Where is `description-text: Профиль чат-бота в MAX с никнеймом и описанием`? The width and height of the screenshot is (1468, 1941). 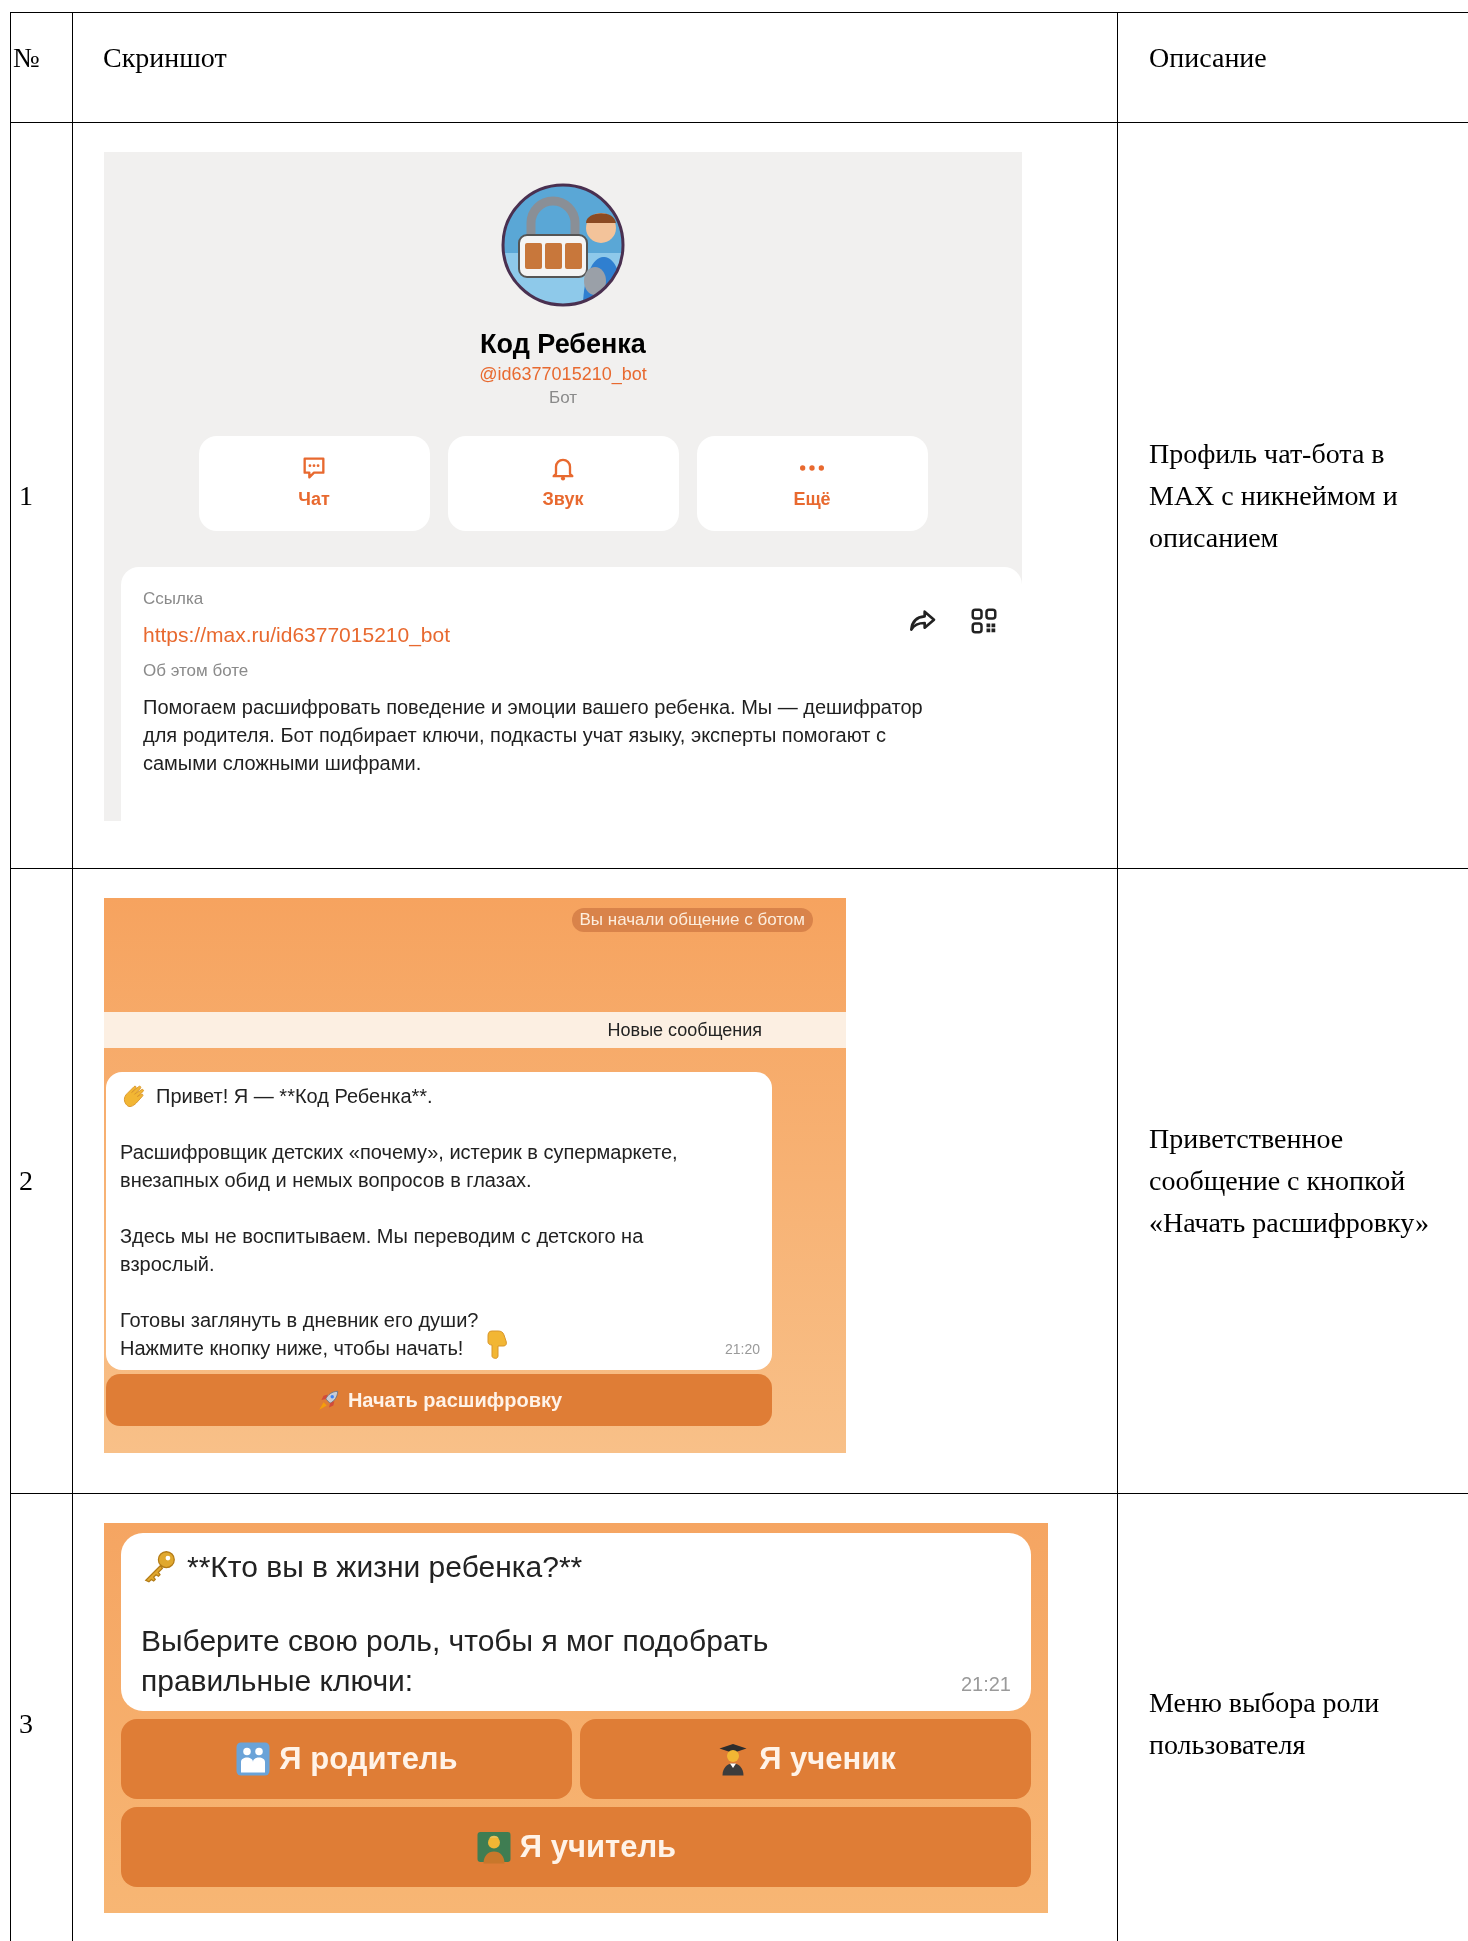 description-text: Профиль чат-бота в MAX с никнеймом и описанием is located at coordinates (1274, 495).